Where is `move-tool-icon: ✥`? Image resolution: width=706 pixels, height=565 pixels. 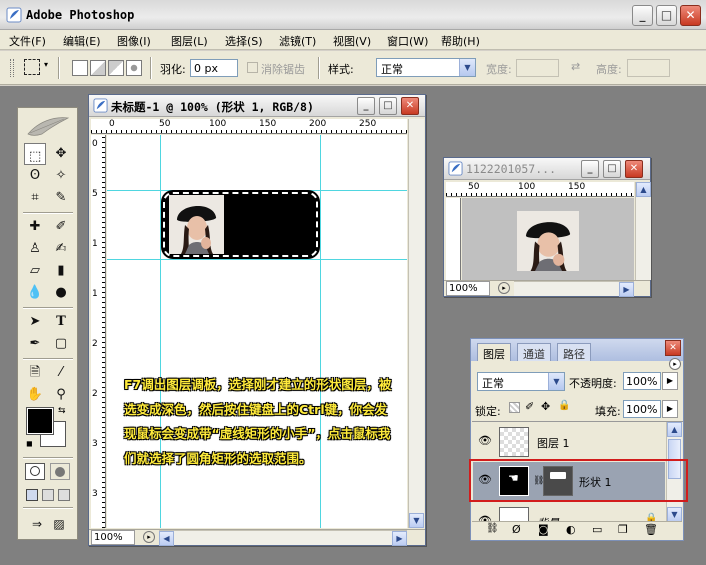 move-tool-icon: ✥ is located at coordinates (61, 154).